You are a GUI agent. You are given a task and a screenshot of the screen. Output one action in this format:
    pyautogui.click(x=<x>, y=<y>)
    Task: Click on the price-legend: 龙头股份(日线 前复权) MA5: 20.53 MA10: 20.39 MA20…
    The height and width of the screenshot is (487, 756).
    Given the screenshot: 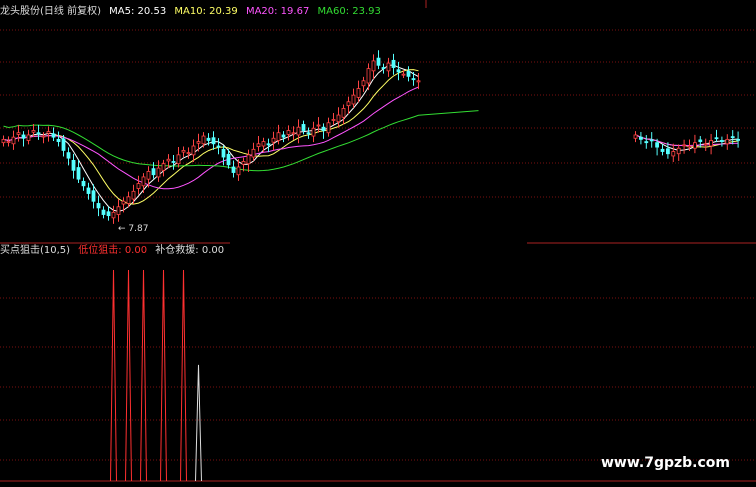 What is the action you would take?
    pyautogui.click(x=193, y=12)
    